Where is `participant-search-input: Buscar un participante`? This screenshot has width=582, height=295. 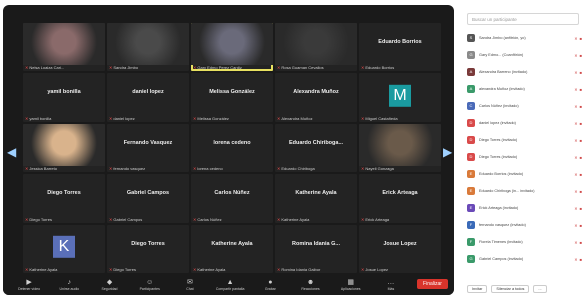 participant-search-input: Buscar un participante is located at coordinates (523, 19).